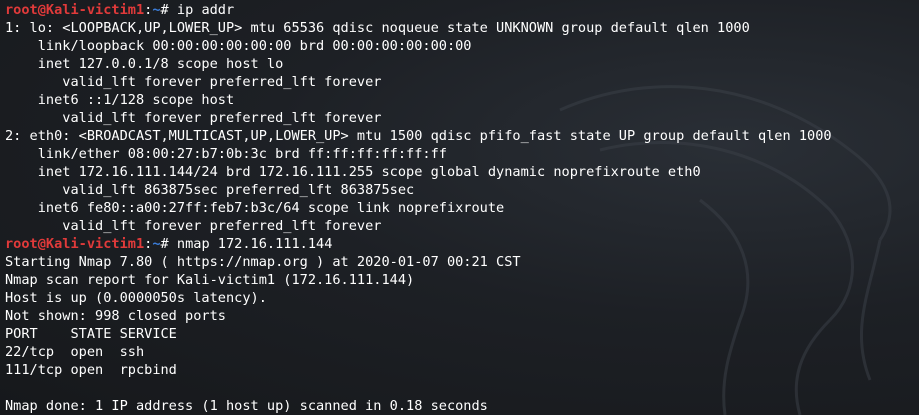 This screenshot has height=415, width=919. Describe the element at coordinates (91, 370) in the screenshot. I see `output-line: 111/tcp open rpcbind` at that location.